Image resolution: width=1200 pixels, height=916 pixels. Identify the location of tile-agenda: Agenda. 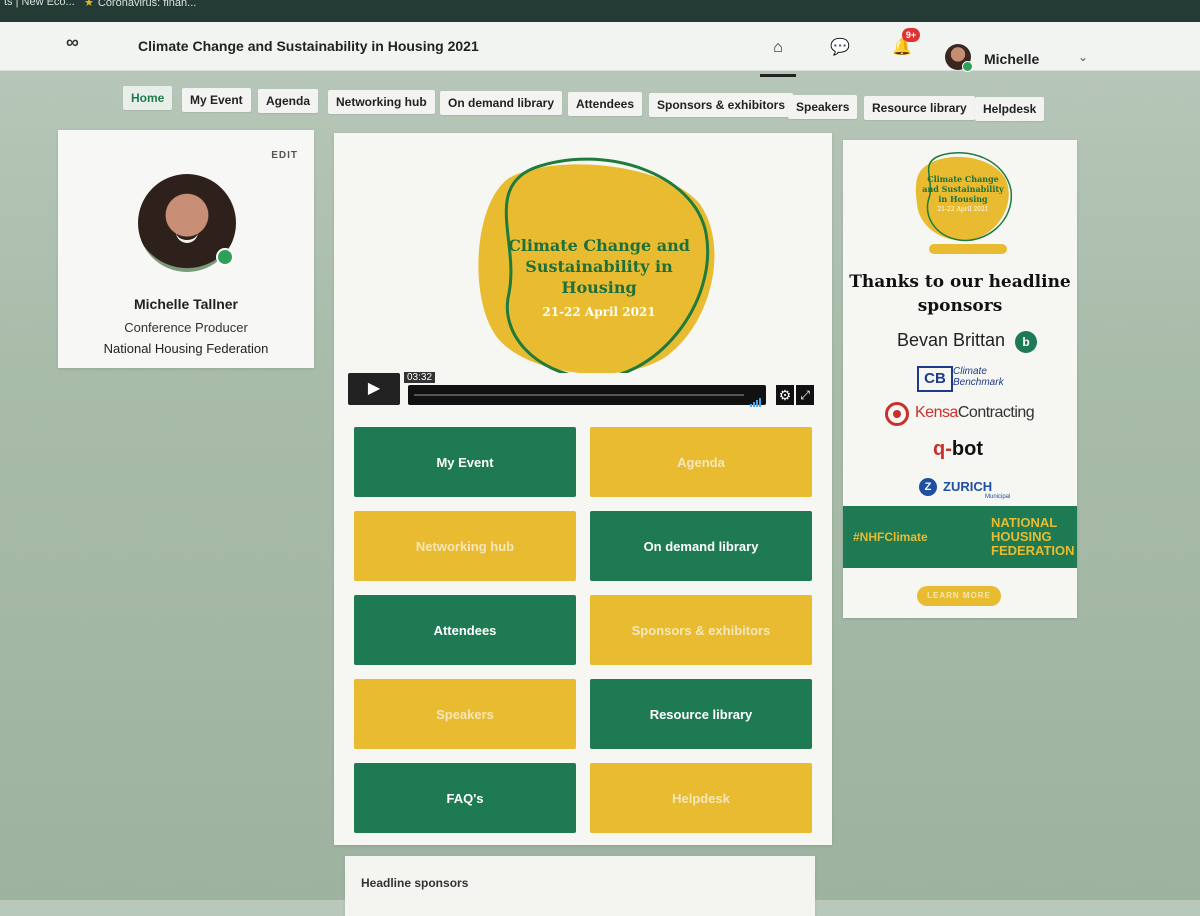
(701, 462).